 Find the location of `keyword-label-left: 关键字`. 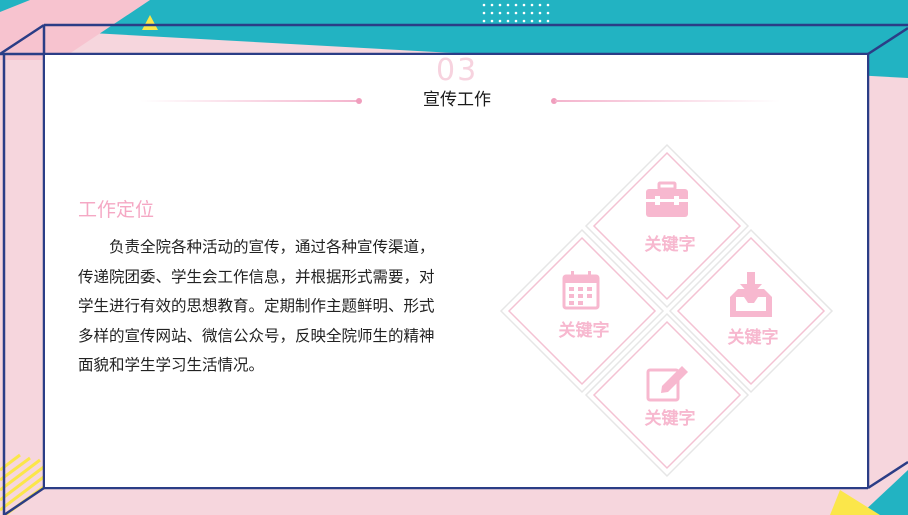

keyword-label-left: 关键字 is located at coordinates (584, 331).